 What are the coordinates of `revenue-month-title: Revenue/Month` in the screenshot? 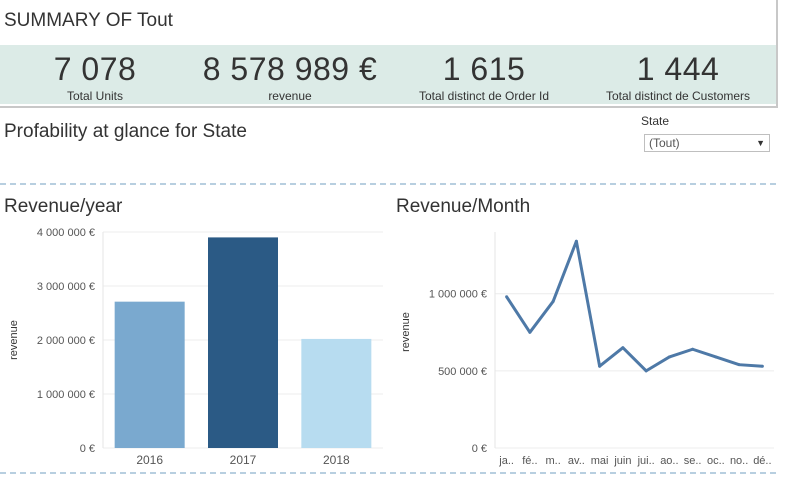 It's located at (463, 206).